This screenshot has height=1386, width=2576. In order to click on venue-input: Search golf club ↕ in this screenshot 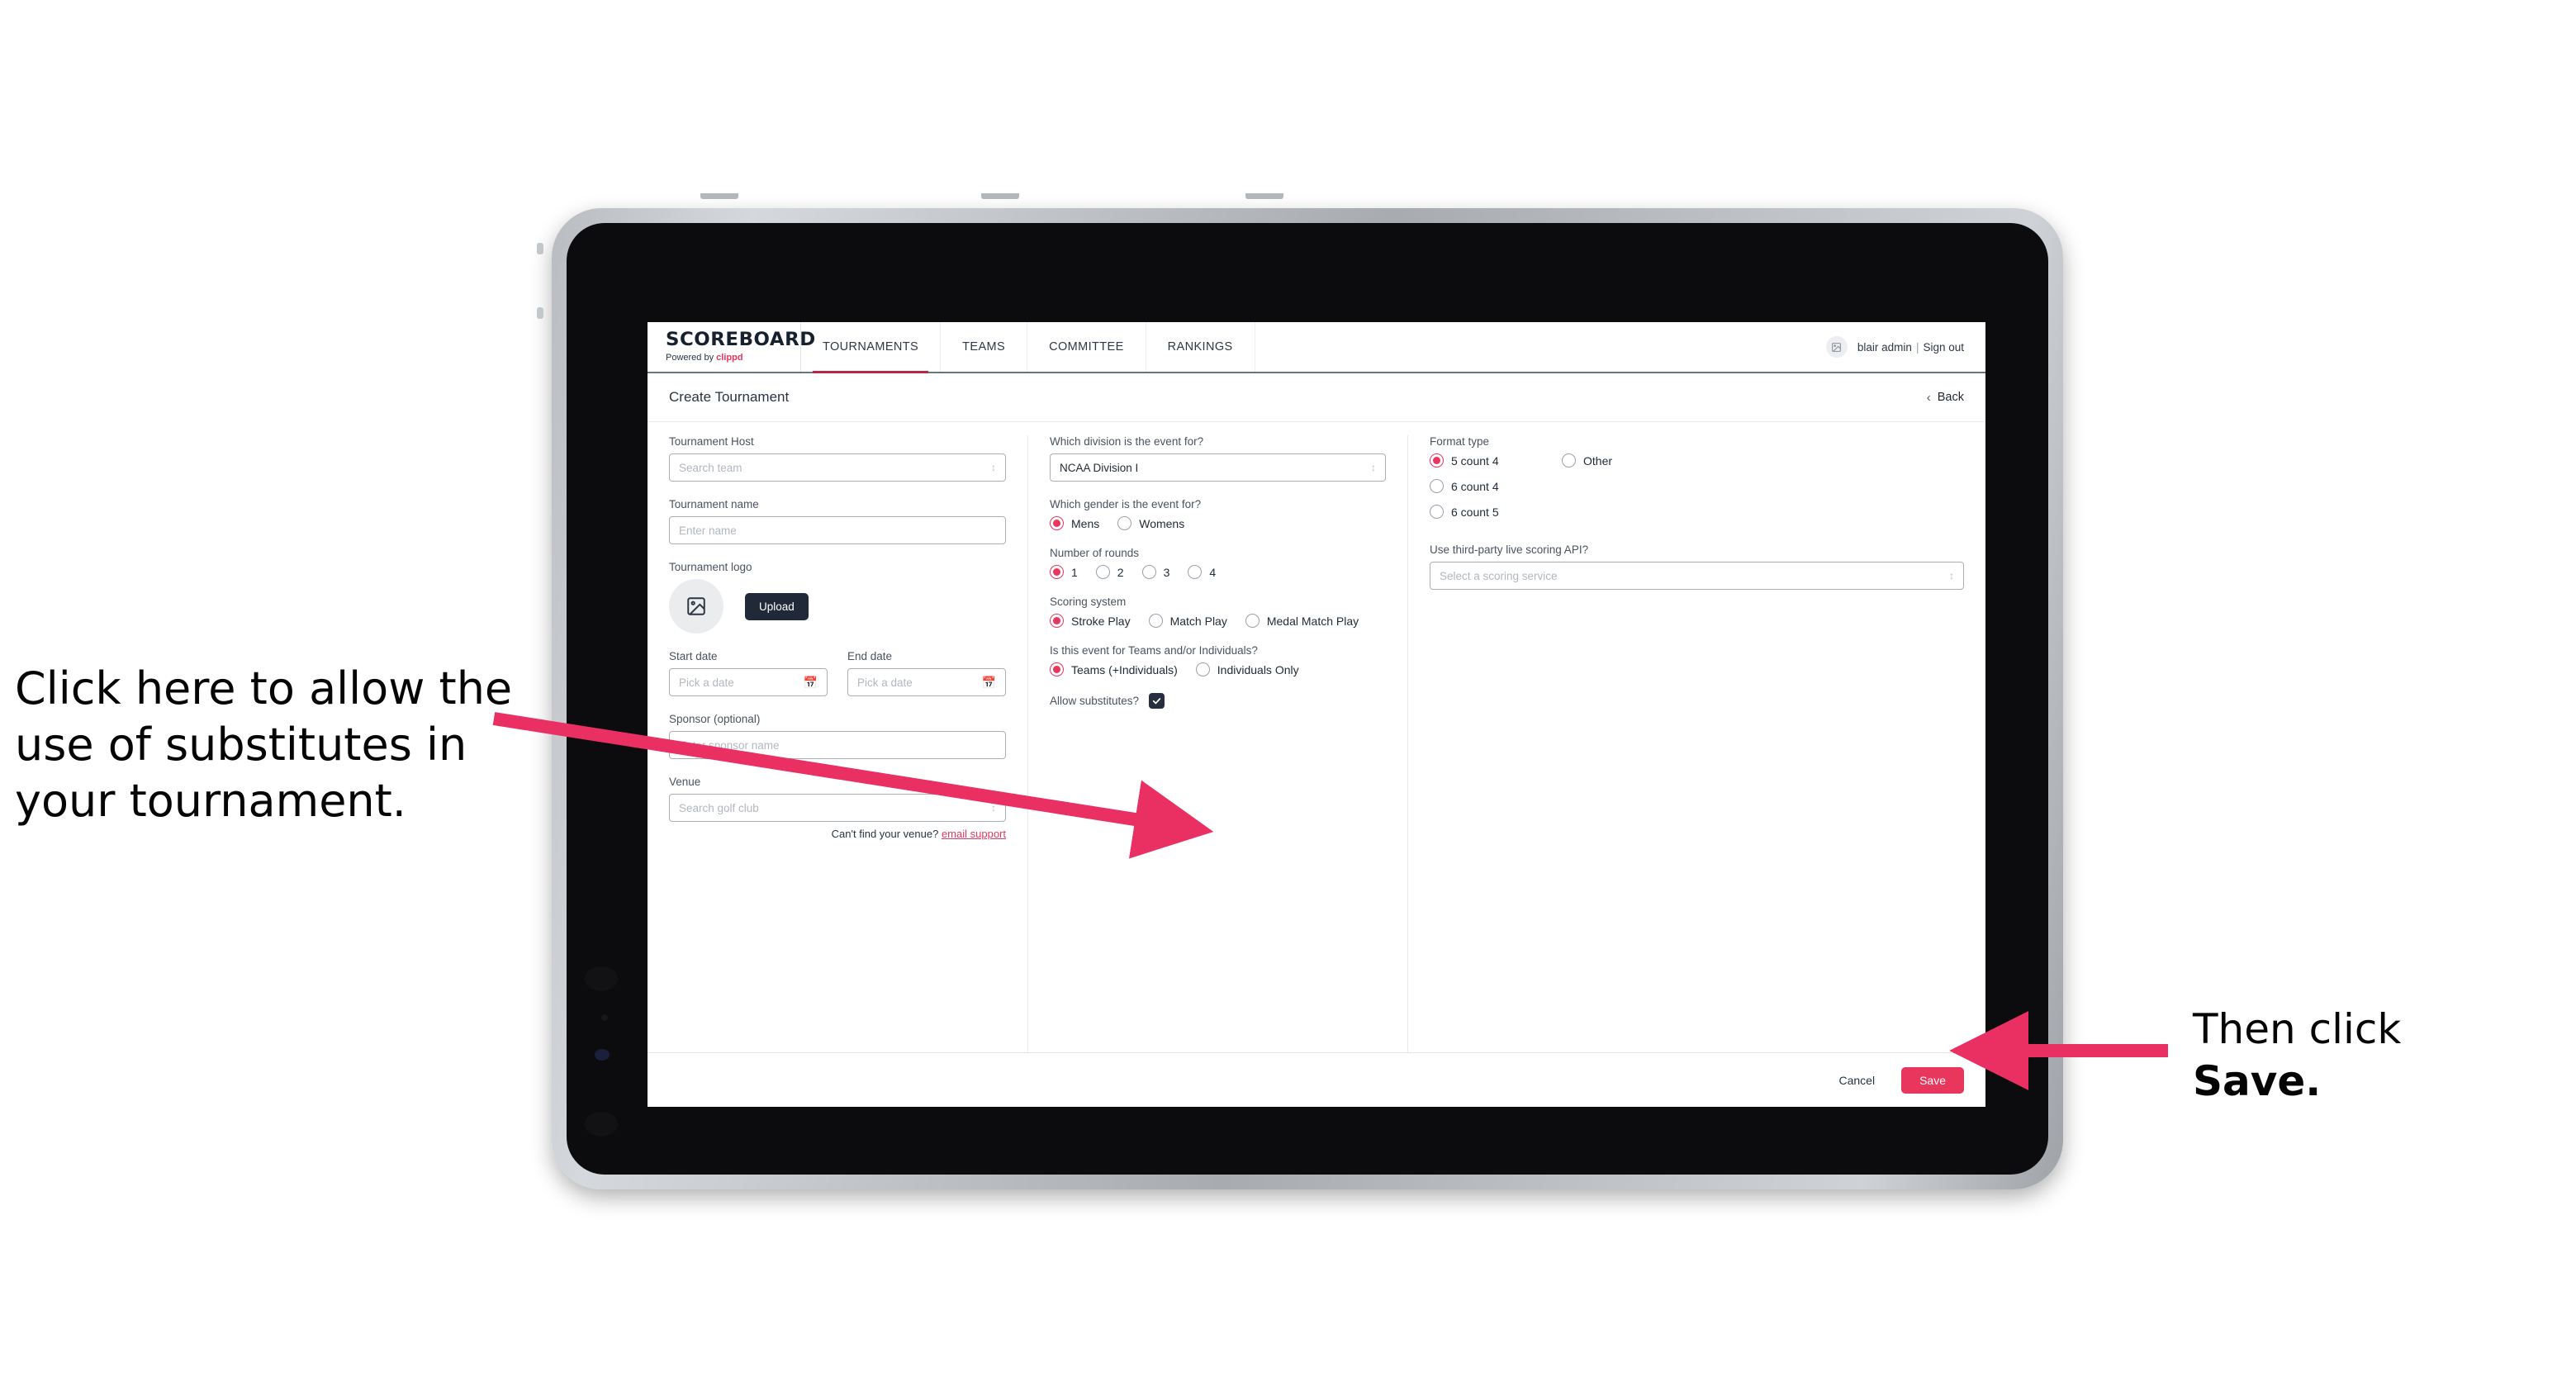, I will do `click(837, 808)`.